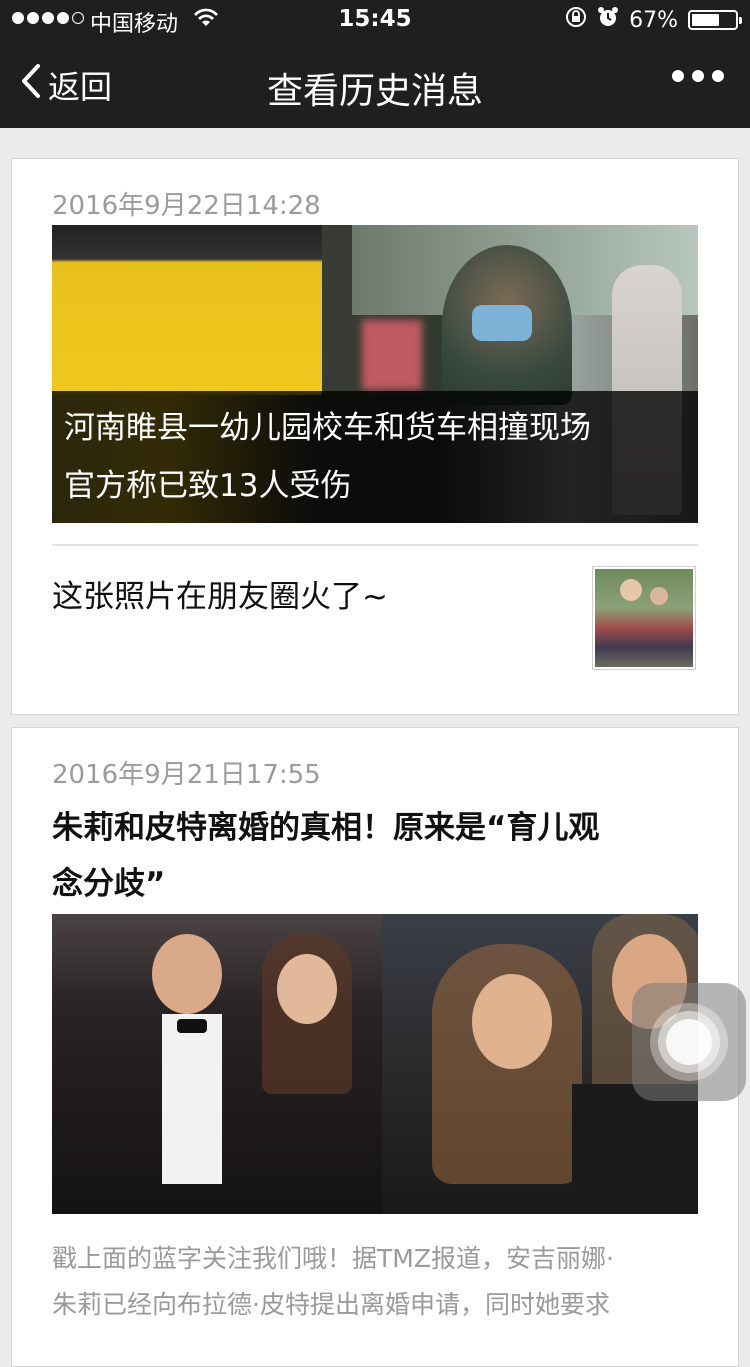 This screenshot has height=1367, width=750. What do you see at coordinates (186, 206) in the screenshot?
I see `message-date: 2016年9月22日14:28` at bounding box center [186, 206].